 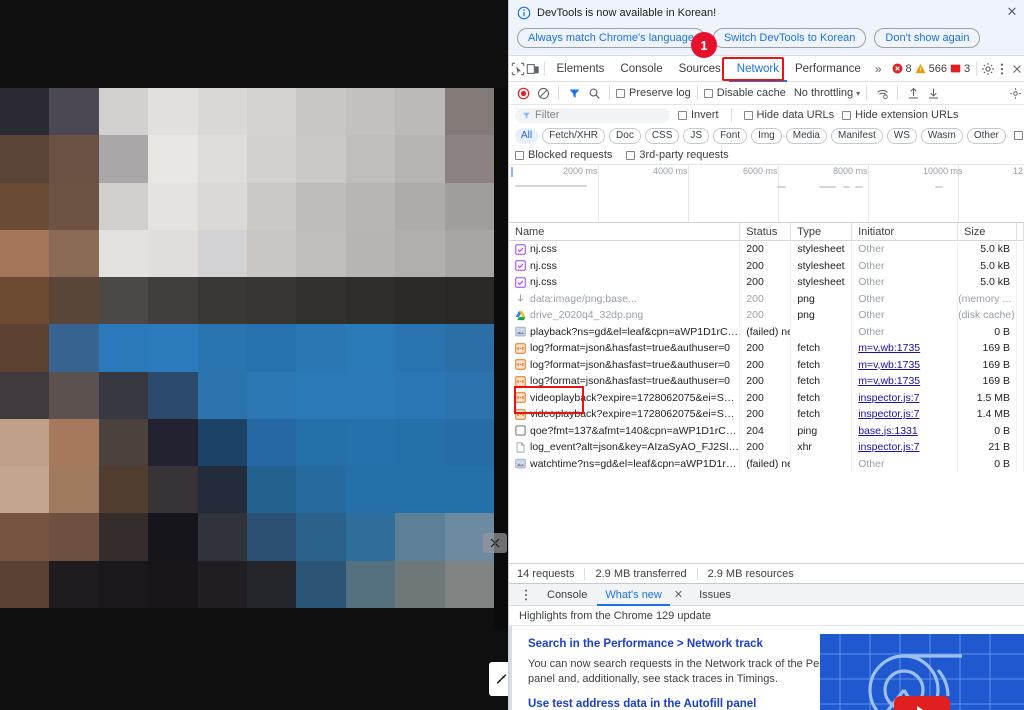 I want to click on whats-new-video-thumbnail: new, so click(x=922, y=672).